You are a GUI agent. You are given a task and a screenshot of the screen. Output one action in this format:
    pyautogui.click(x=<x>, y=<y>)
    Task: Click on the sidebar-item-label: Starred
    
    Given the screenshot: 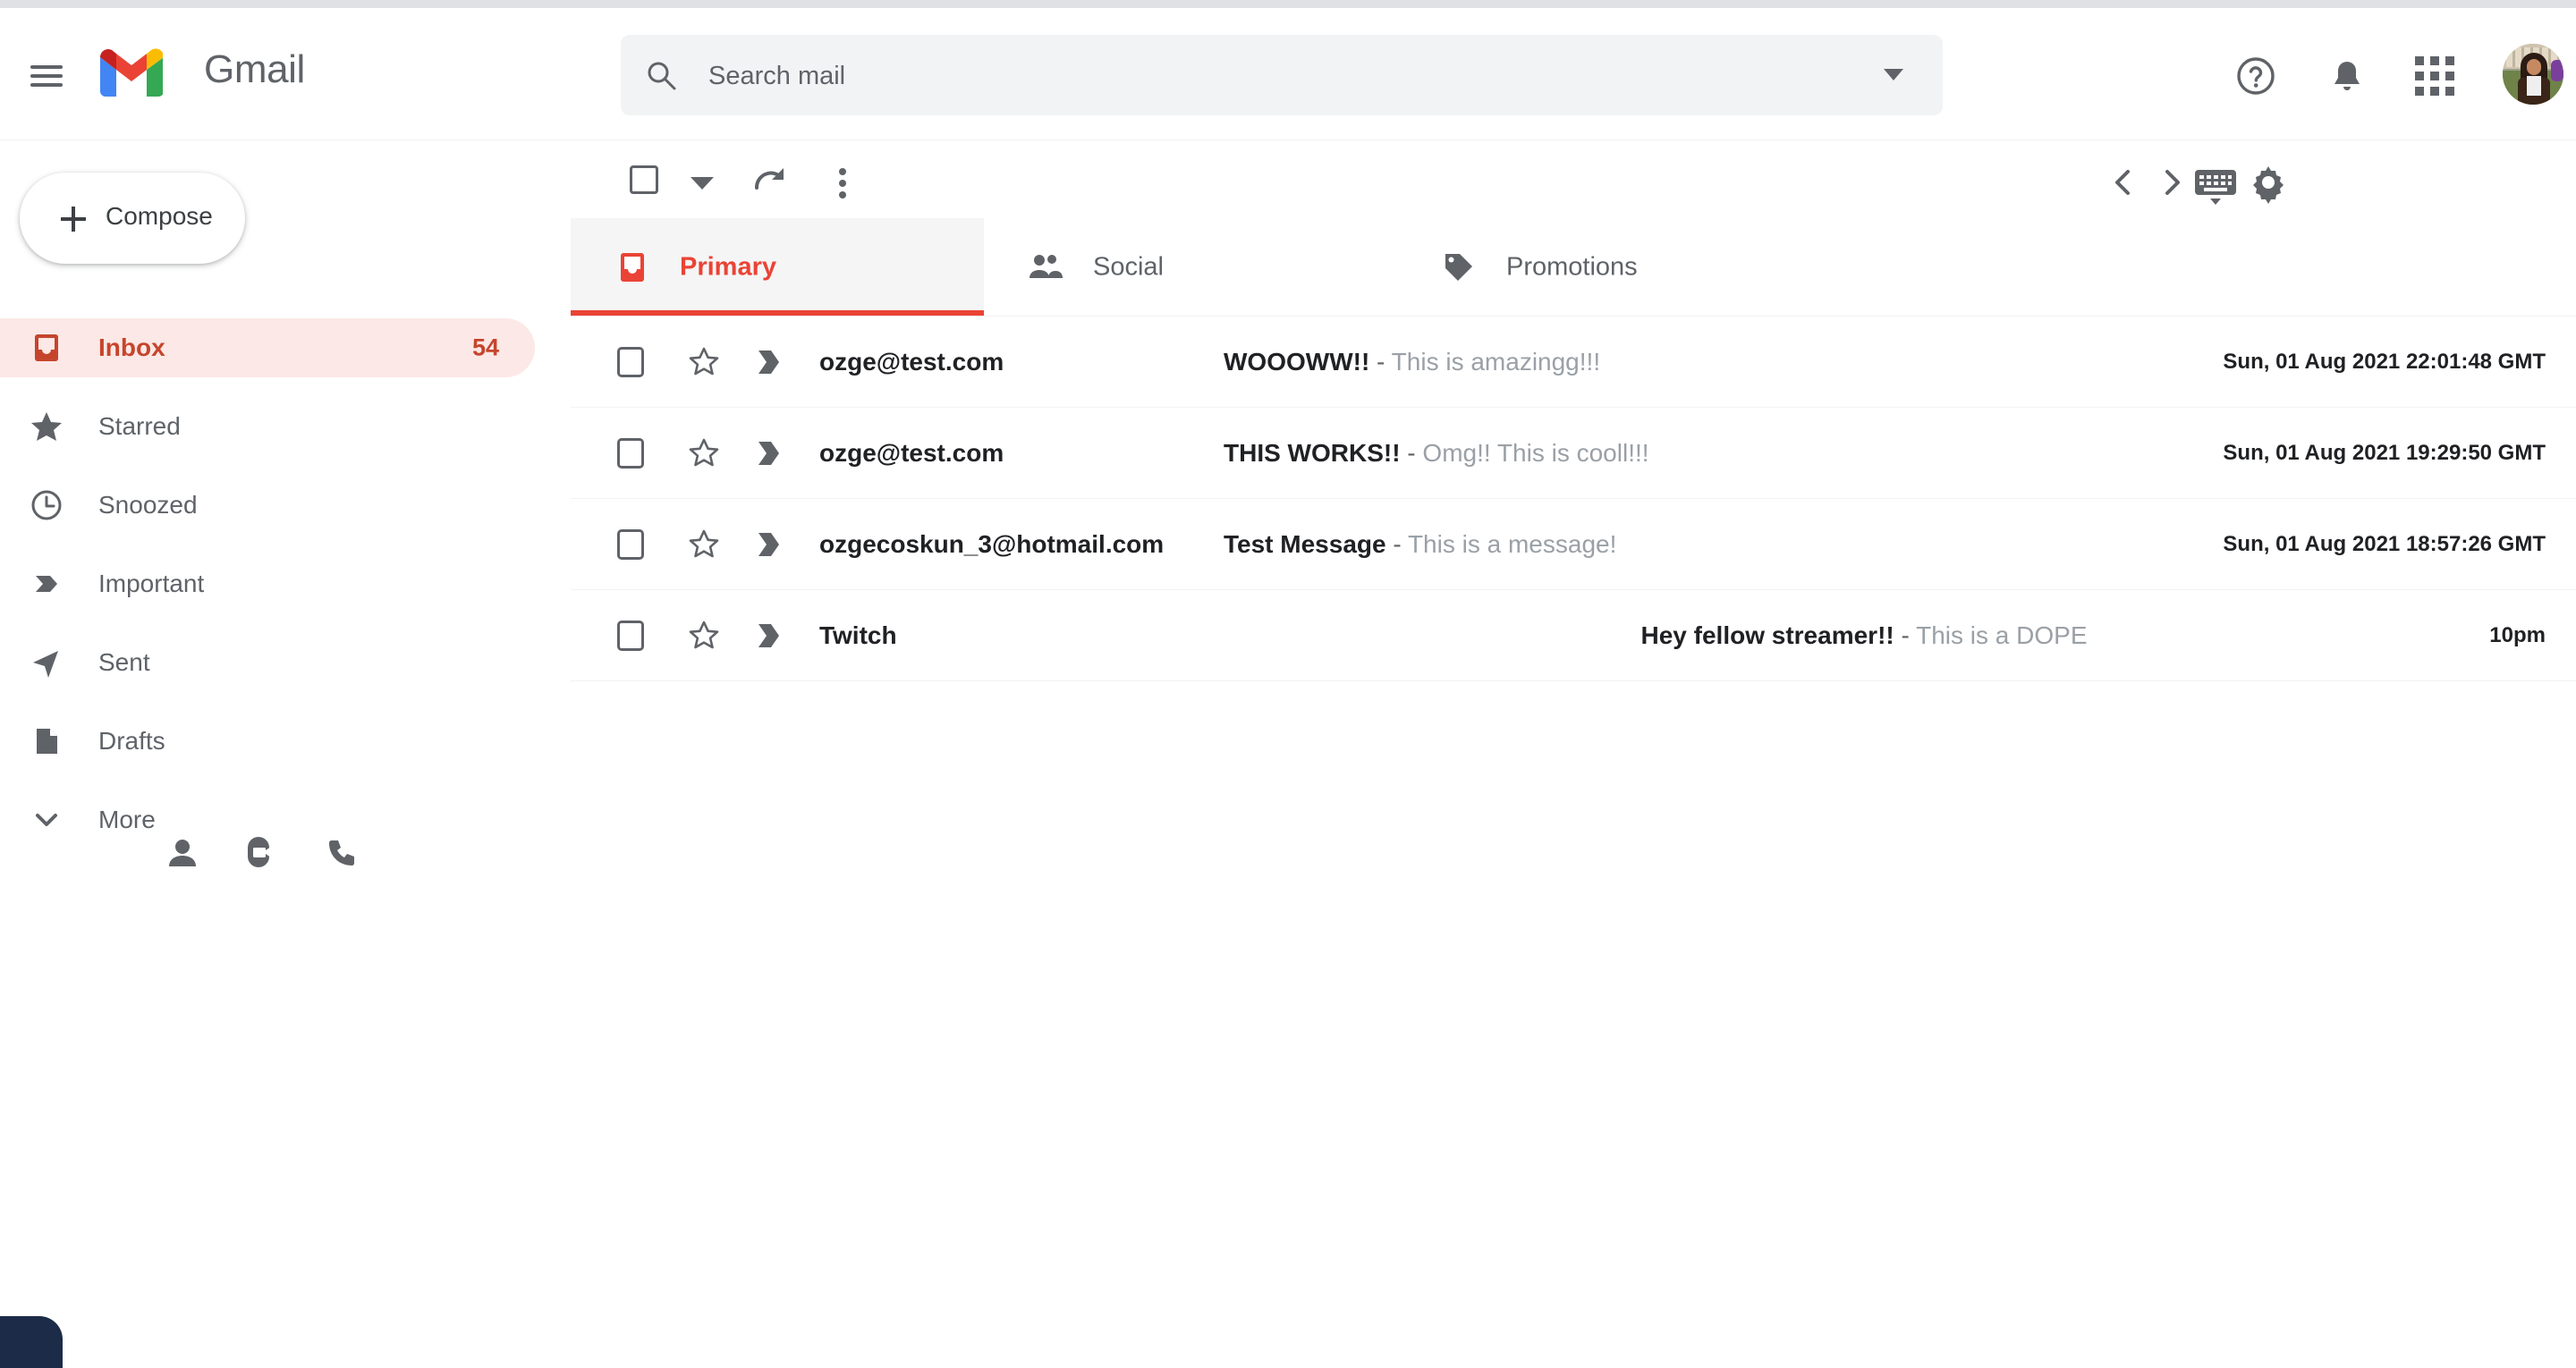 What is the action you would take?
    pyautogui.click(x=139, y=426)
    